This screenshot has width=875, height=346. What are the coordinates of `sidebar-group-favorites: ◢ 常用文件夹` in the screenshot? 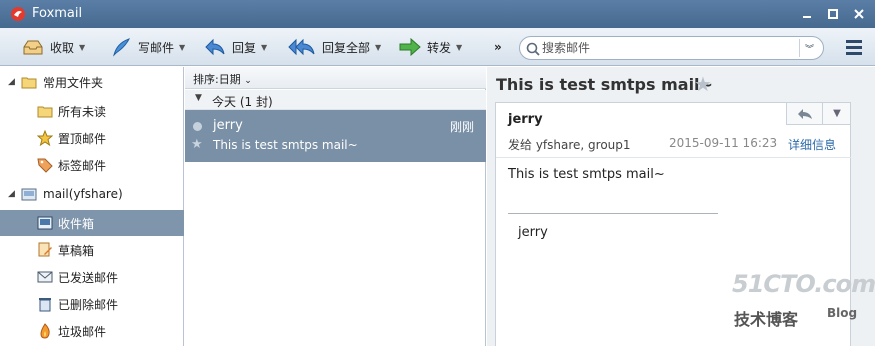 It's located at (92, 82).